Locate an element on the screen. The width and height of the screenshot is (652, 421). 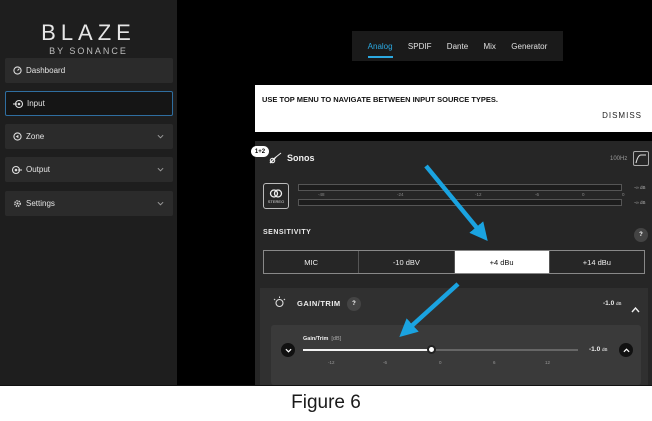
tab-dante: Dante is located at coordinates (457, 46).